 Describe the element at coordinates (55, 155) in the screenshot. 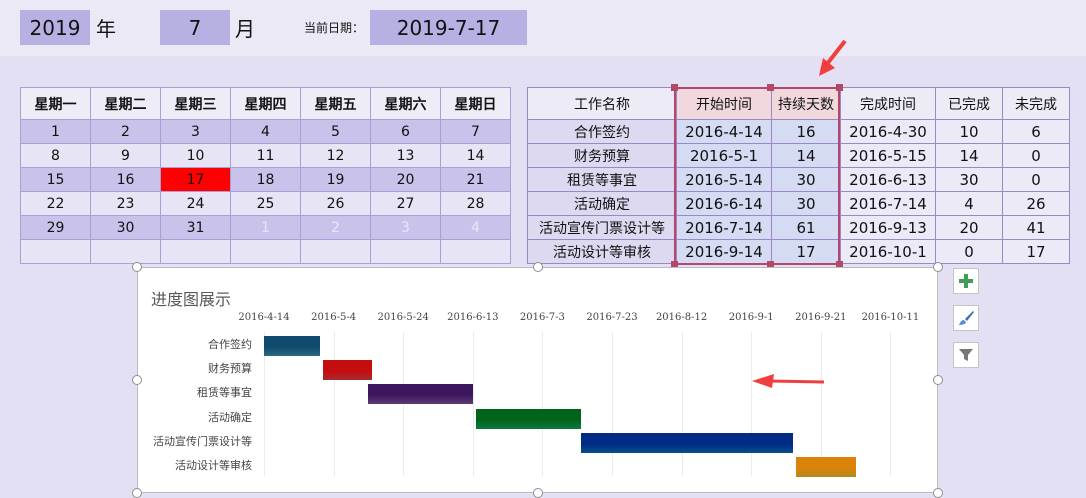

I see `calendar-day-cell: 8` at that location.